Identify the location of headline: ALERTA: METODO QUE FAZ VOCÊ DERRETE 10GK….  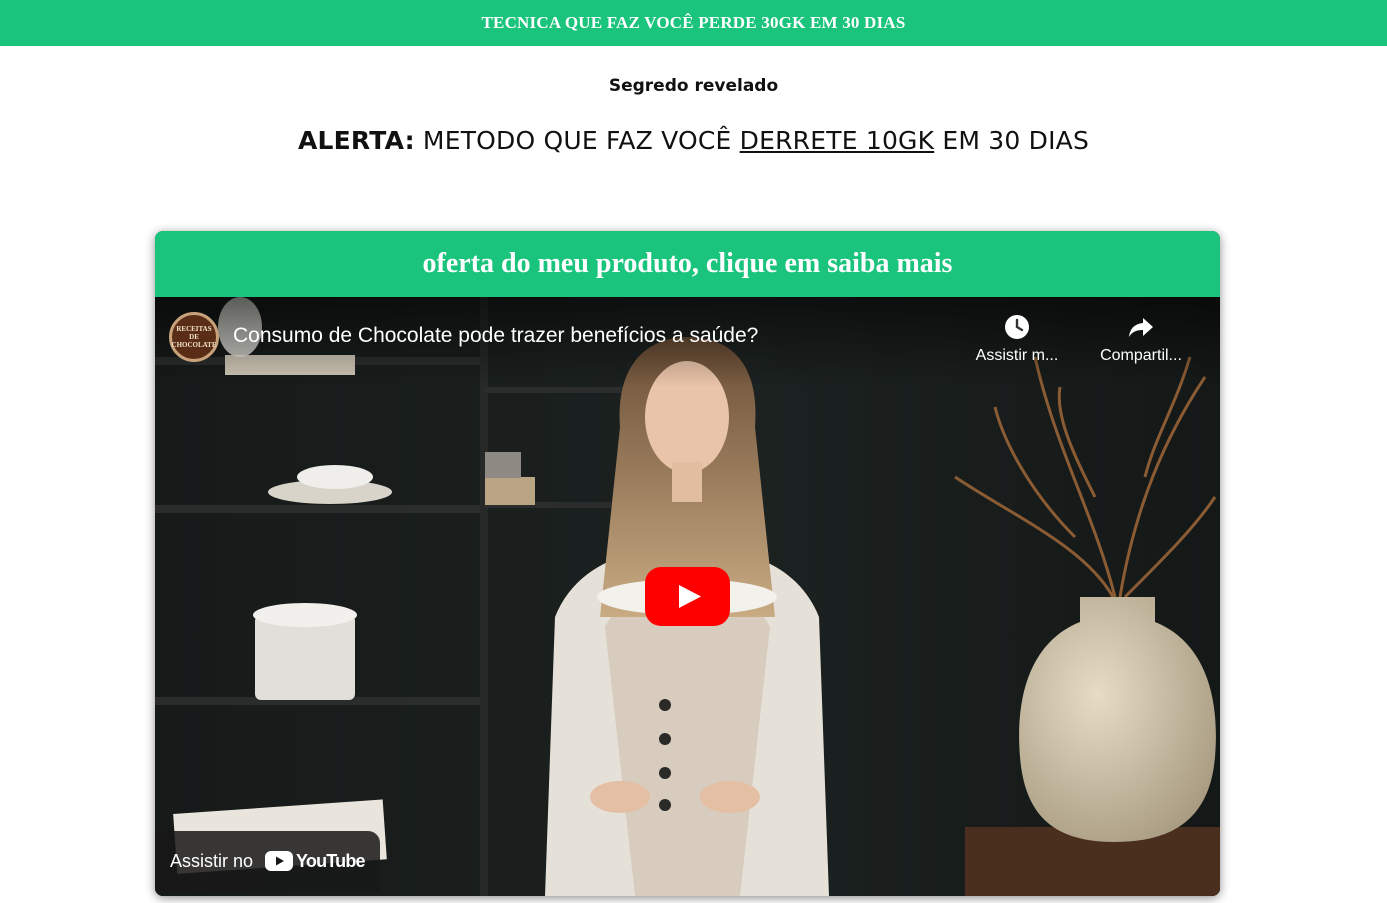
(693, 140).